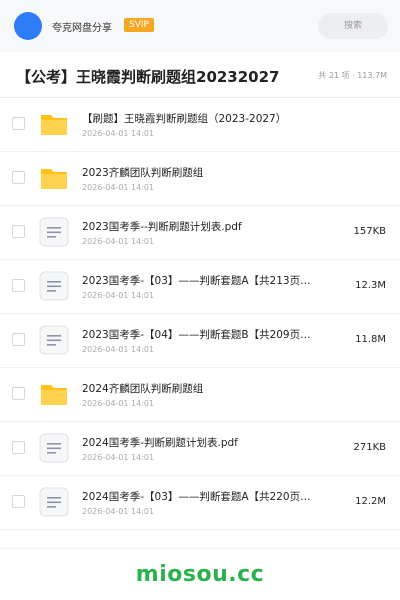 The height and width of the screenshot is (600, 400). Describe the element at coordinates (207, 118) in the screenshot. I see `file-name: 【刷题】王晓霞判断刷题组（2023-2027）` at that location.